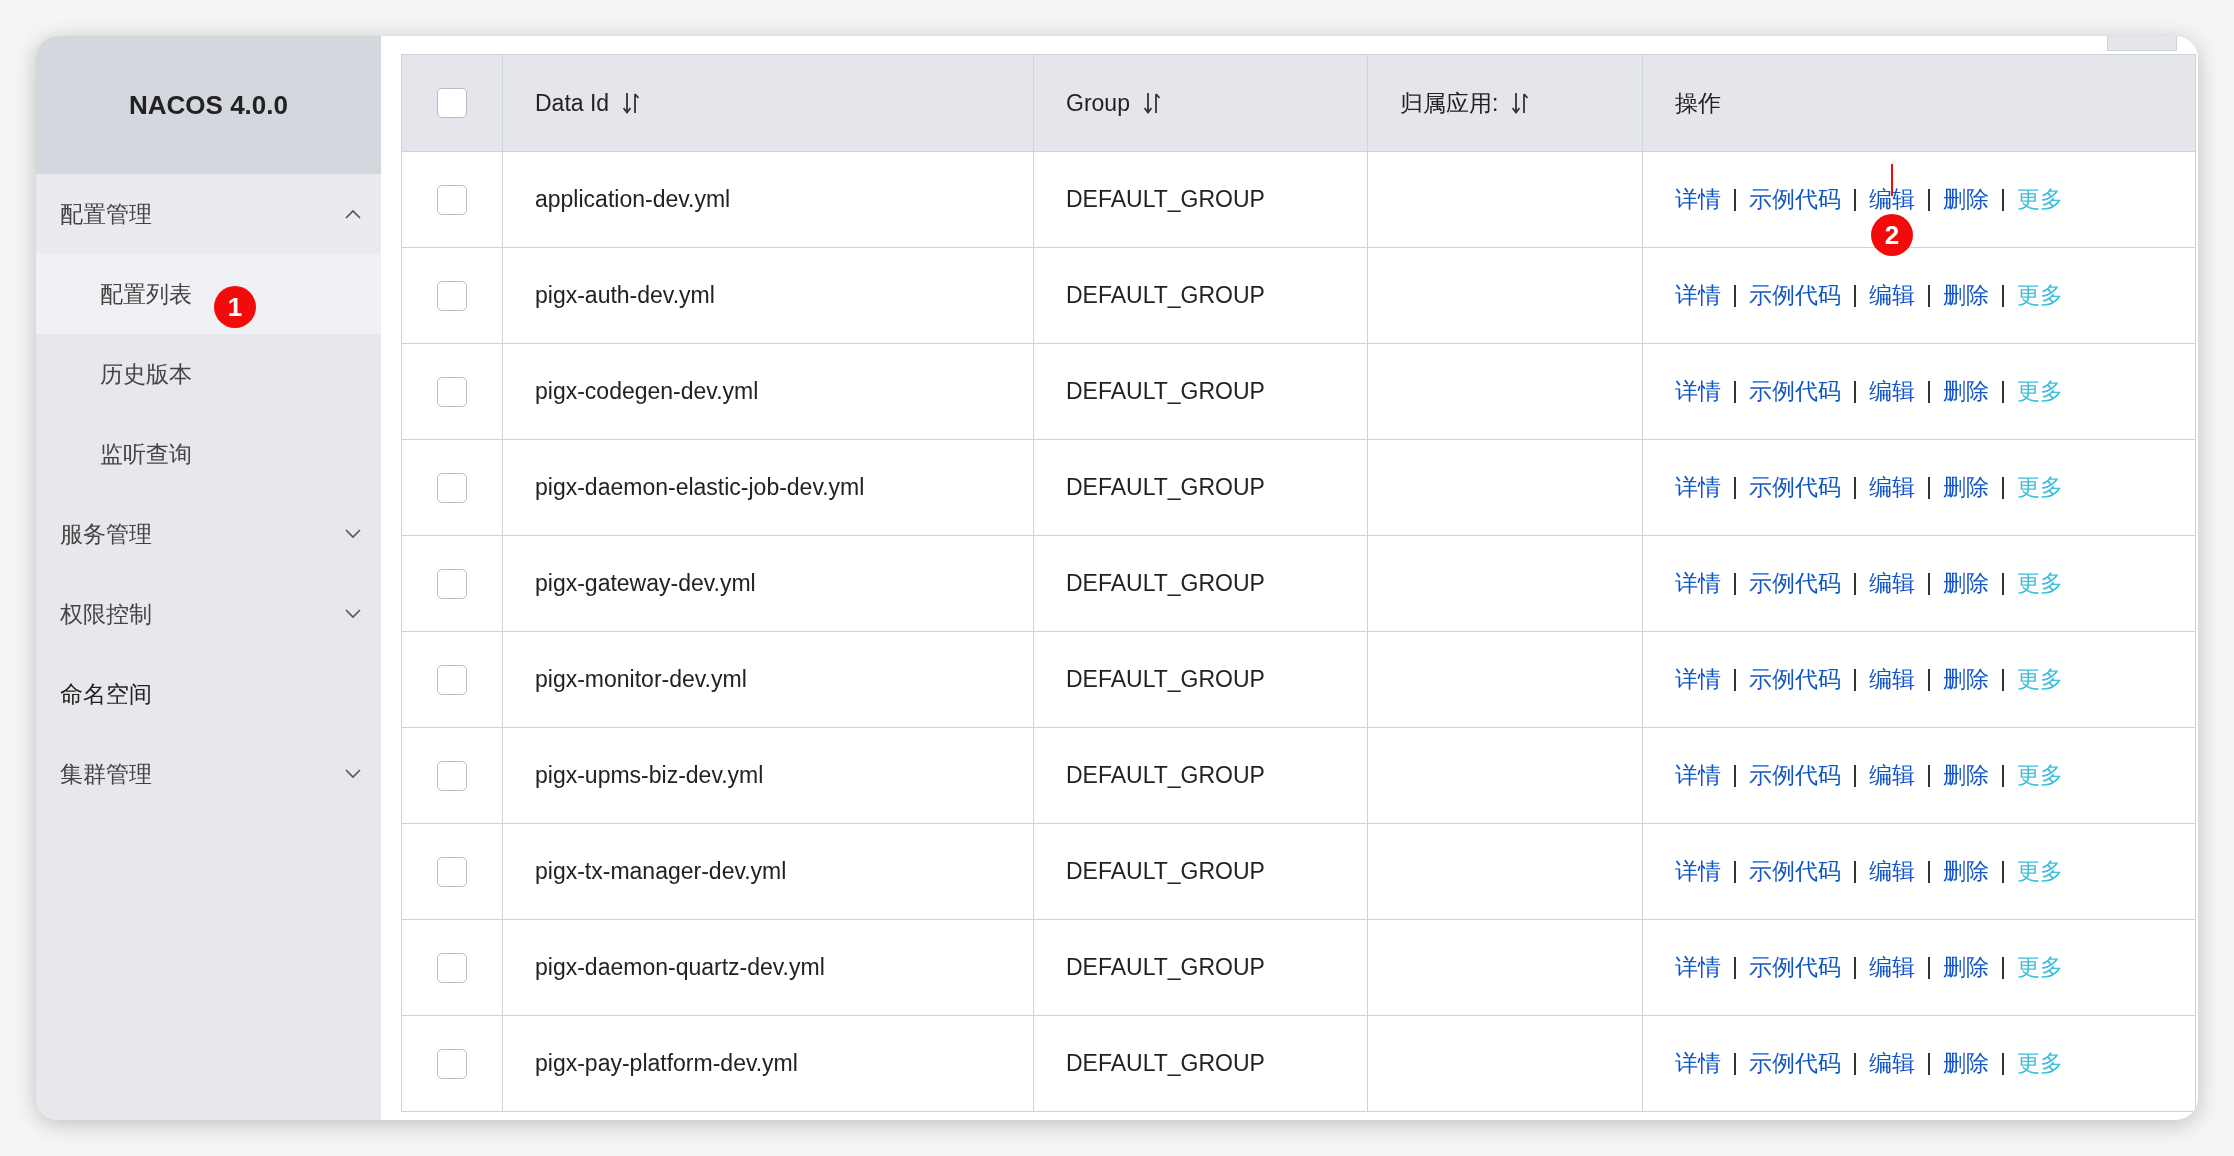 Image resolution: width=2234 pixels, height=1156 pixels. I want to click on table-cell: pigx-auth-dev.yml, so click(767, 295).